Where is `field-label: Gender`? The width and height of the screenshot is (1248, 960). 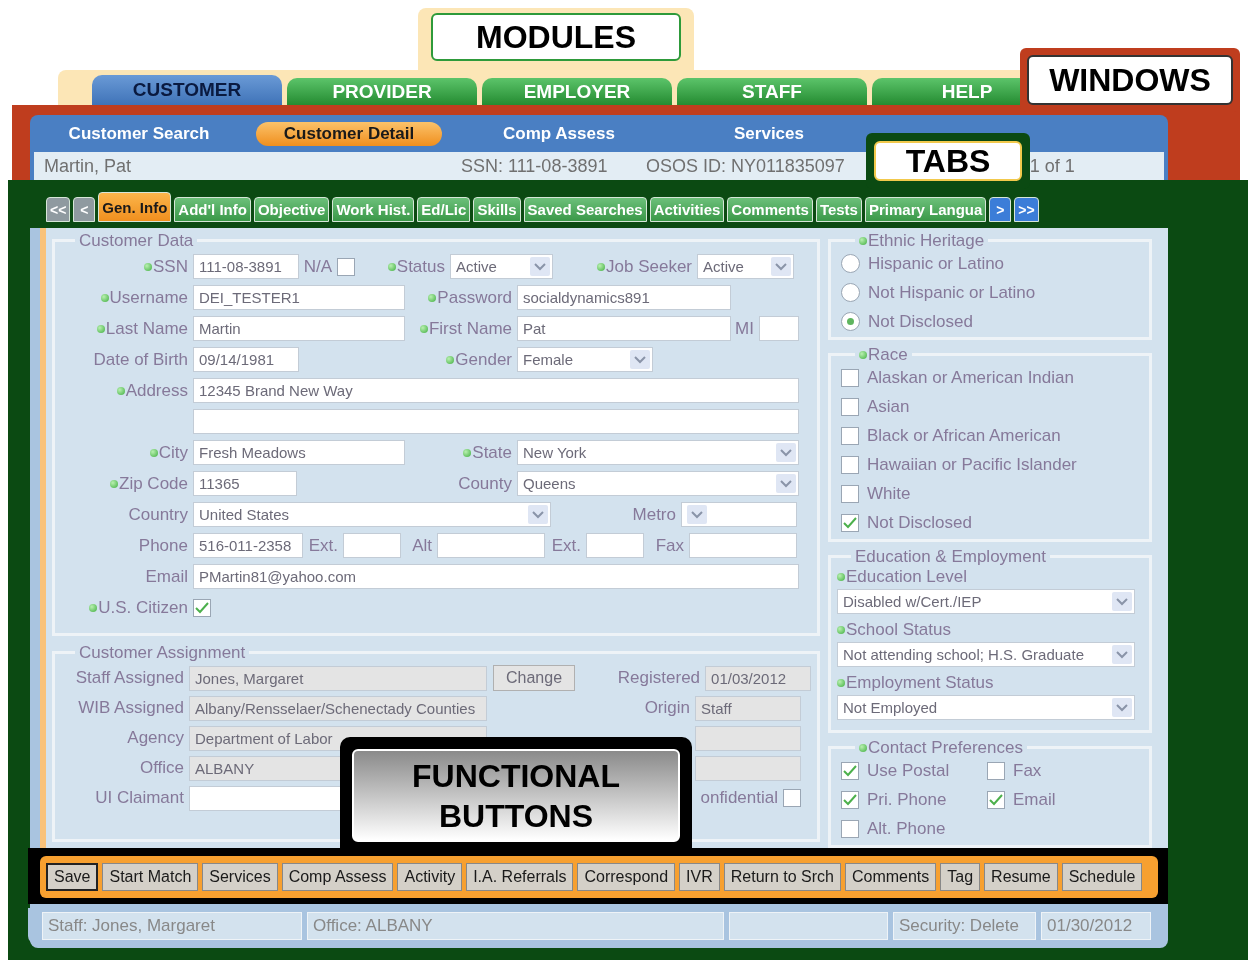 field-label: Gender is located at coordinates (483, 359).